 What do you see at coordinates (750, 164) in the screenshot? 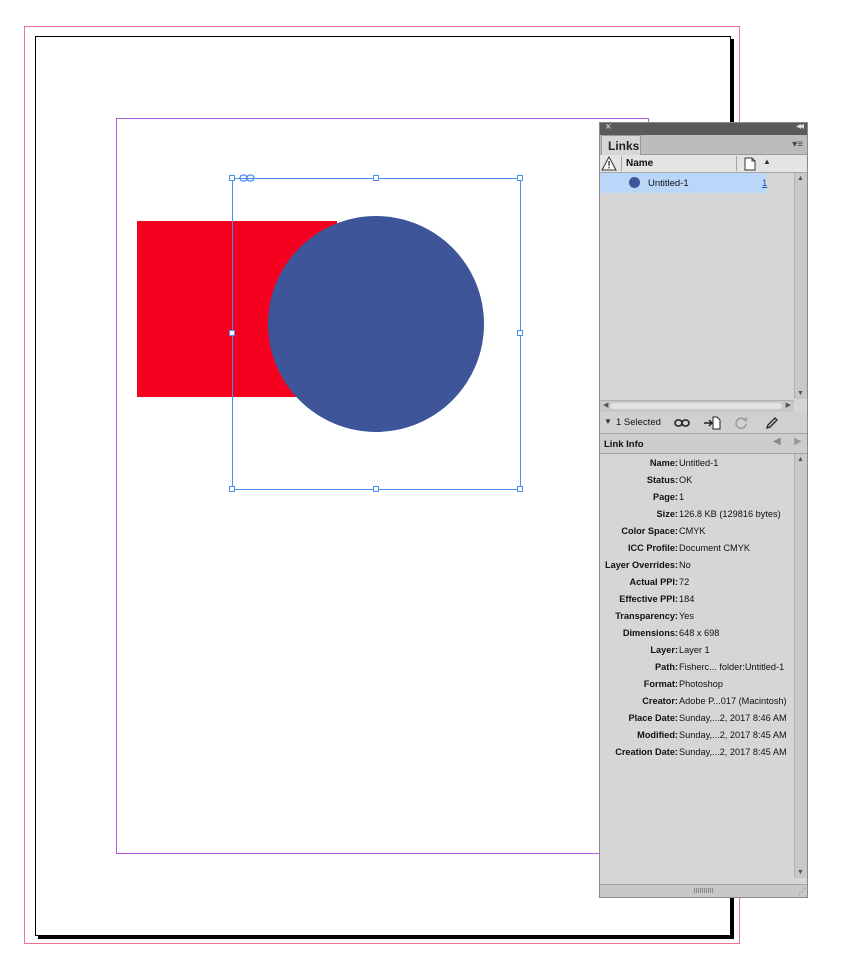
I see `page-column-icon` at bounding box center [750, 164].